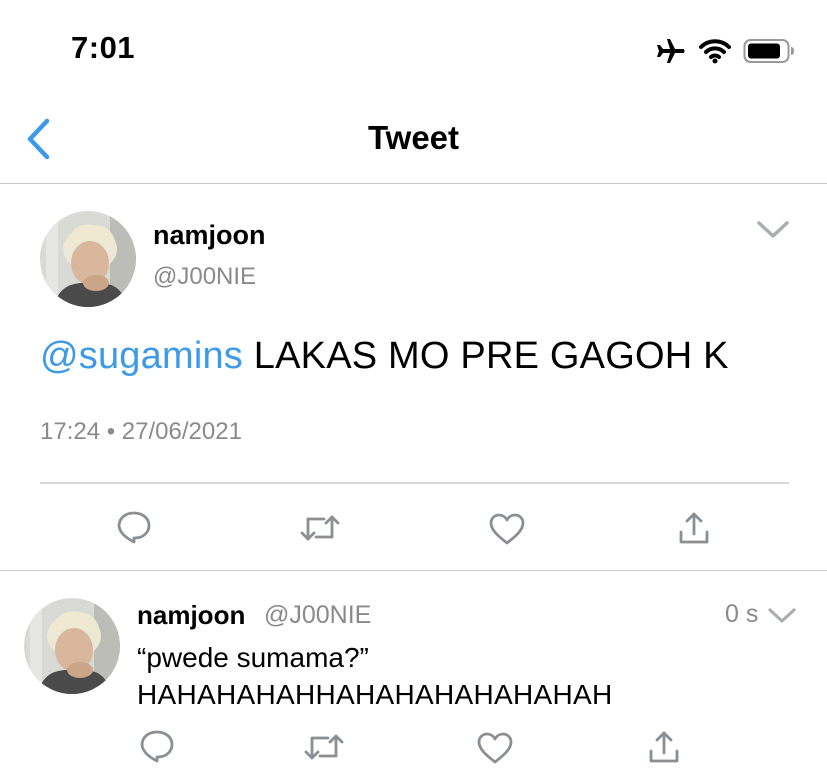 The image size is (827, 773). I want to click on reply-text-line: HAHAHAHAHHAHAHAHAHAHAHAH, so click(375, 694).